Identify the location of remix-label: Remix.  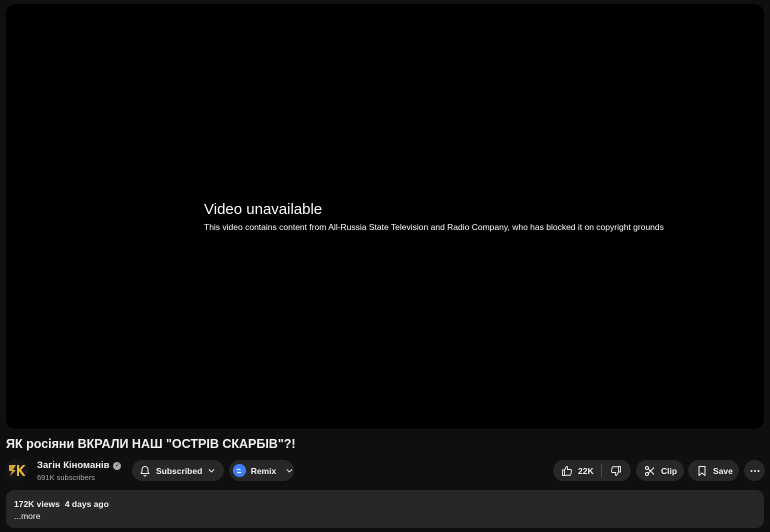
(263, 470).